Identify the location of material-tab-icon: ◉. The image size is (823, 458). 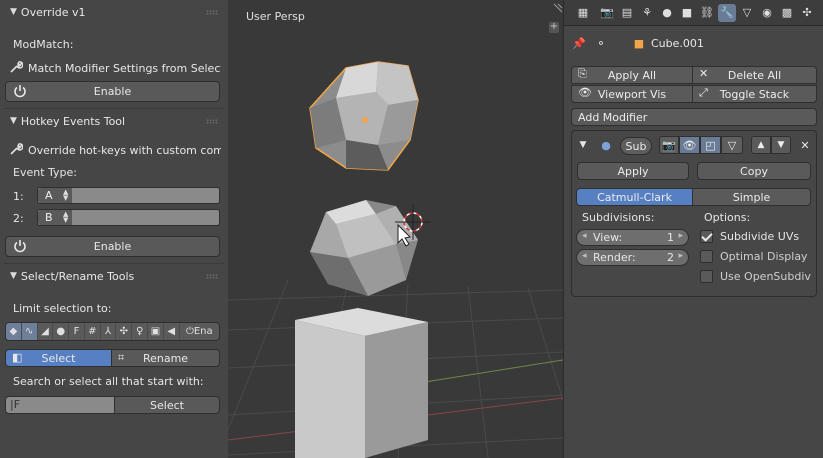
(767, 13).